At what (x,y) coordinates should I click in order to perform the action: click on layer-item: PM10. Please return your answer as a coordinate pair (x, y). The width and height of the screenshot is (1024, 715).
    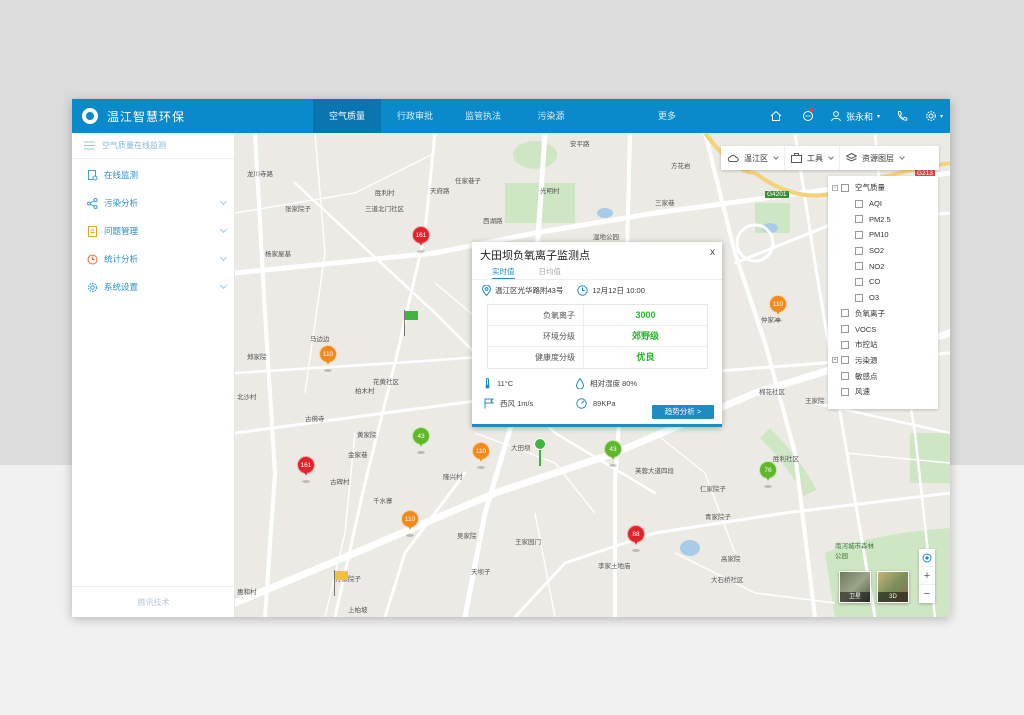
    Looking at the image, I should click on (885, 235).